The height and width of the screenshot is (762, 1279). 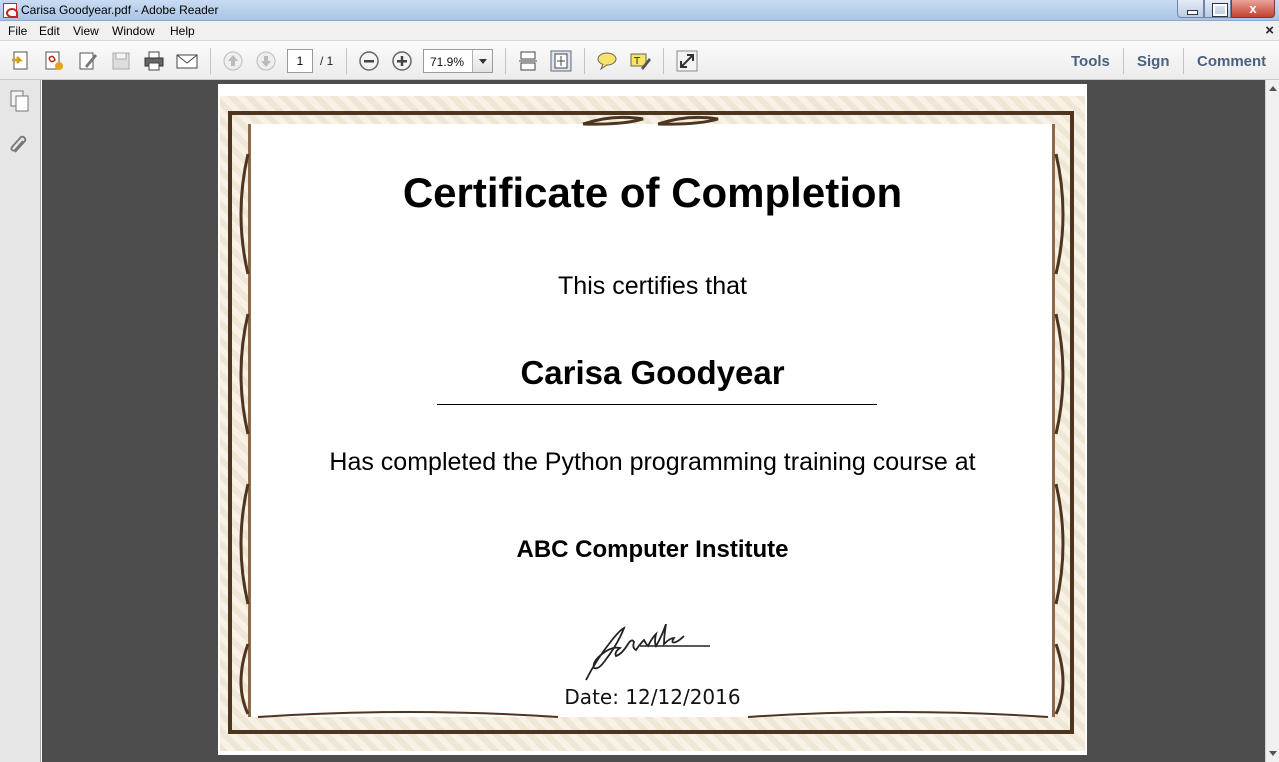 I want to click on name-underline, so click(x=657, y=404).